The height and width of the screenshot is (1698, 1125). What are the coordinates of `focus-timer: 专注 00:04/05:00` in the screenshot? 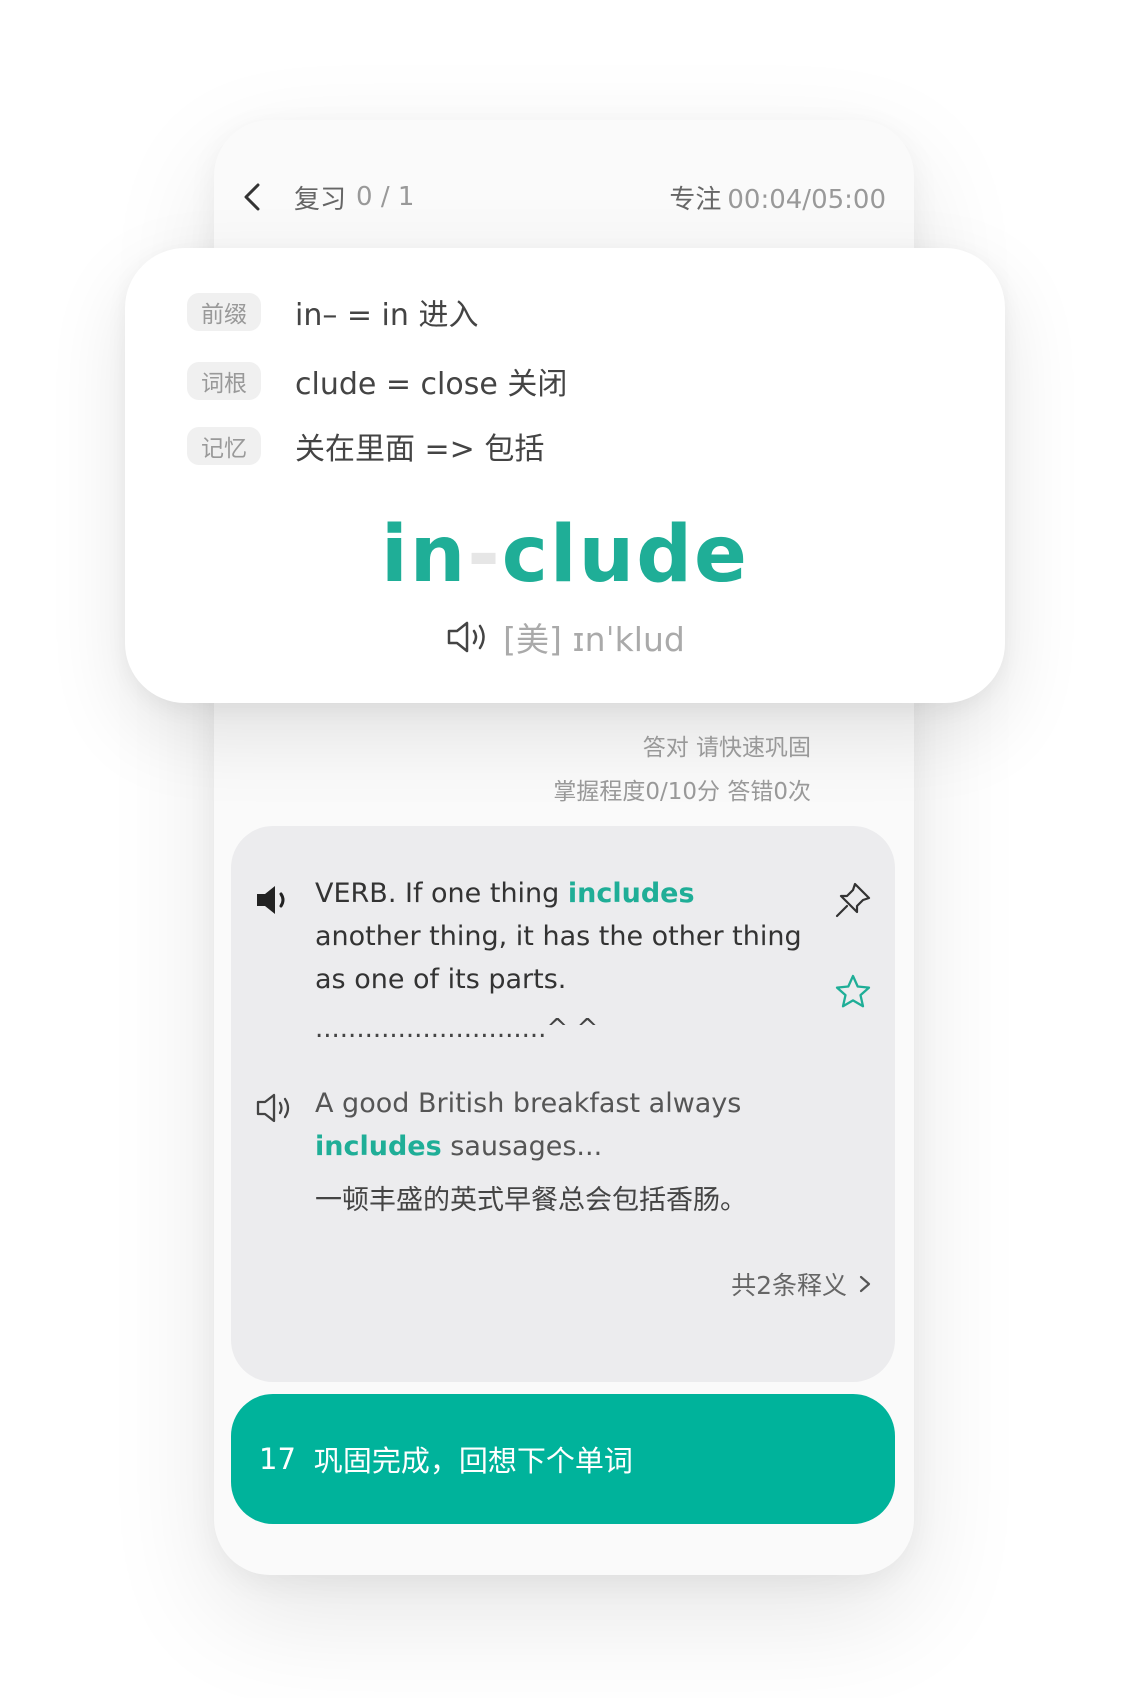 It's located at (777, 197).